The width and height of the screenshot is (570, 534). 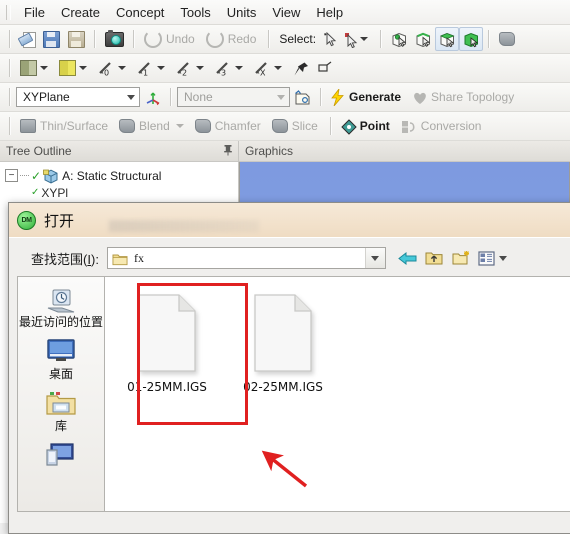 I want to click on chamfer-label: Chamfer, so click(x=237, y=126).